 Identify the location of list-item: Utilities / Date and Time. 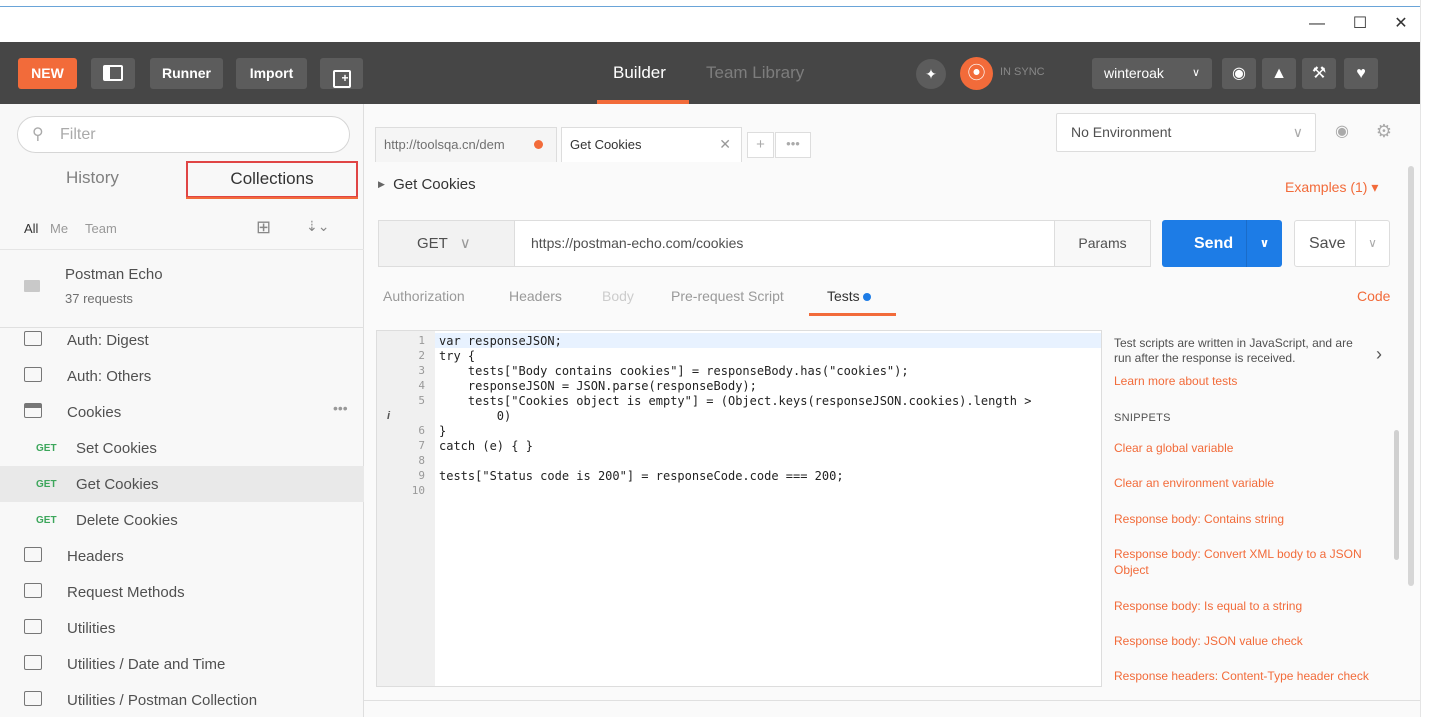
(182, 664).